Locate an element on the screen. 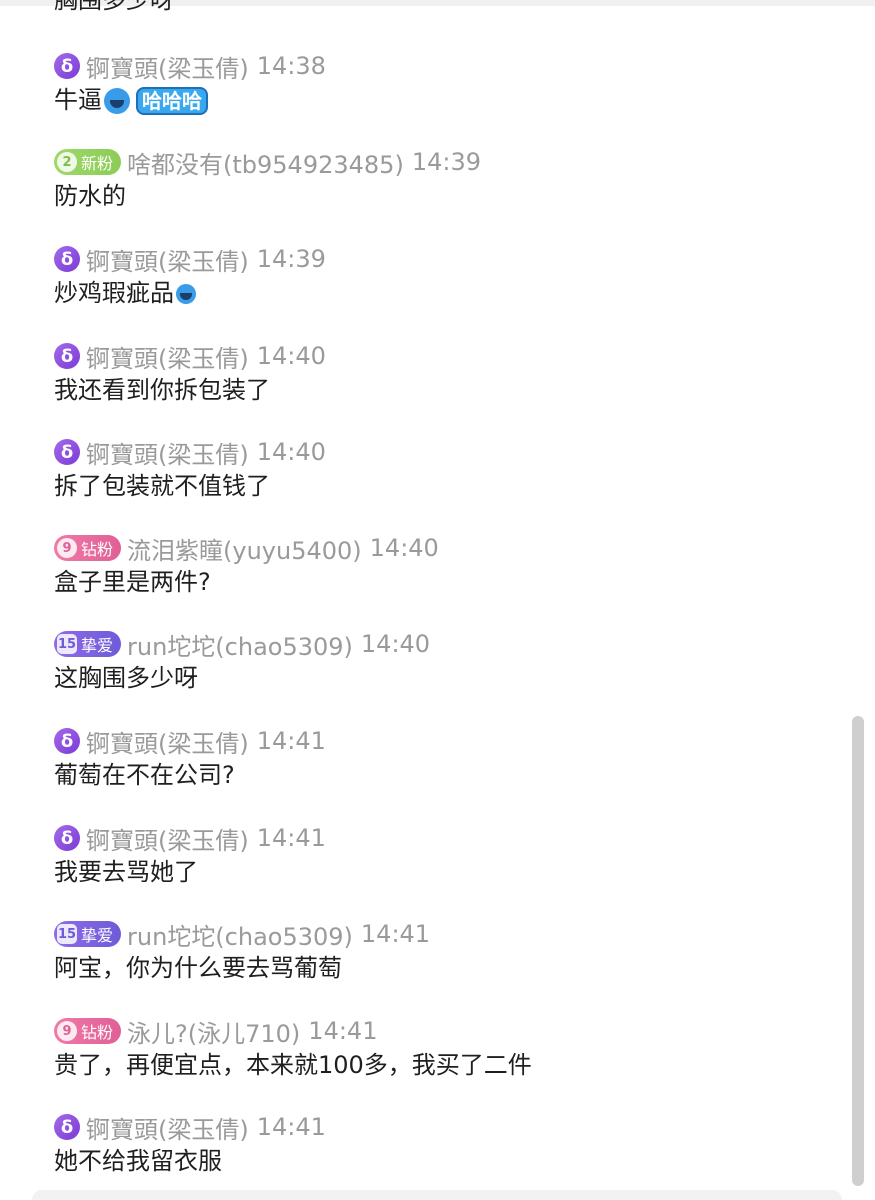 The image size is (875, 1200). chat-message: δ 锕寶頭(梁玉倩) 14:41 她不给我留衣服 is located at coordinates (444, 1144).